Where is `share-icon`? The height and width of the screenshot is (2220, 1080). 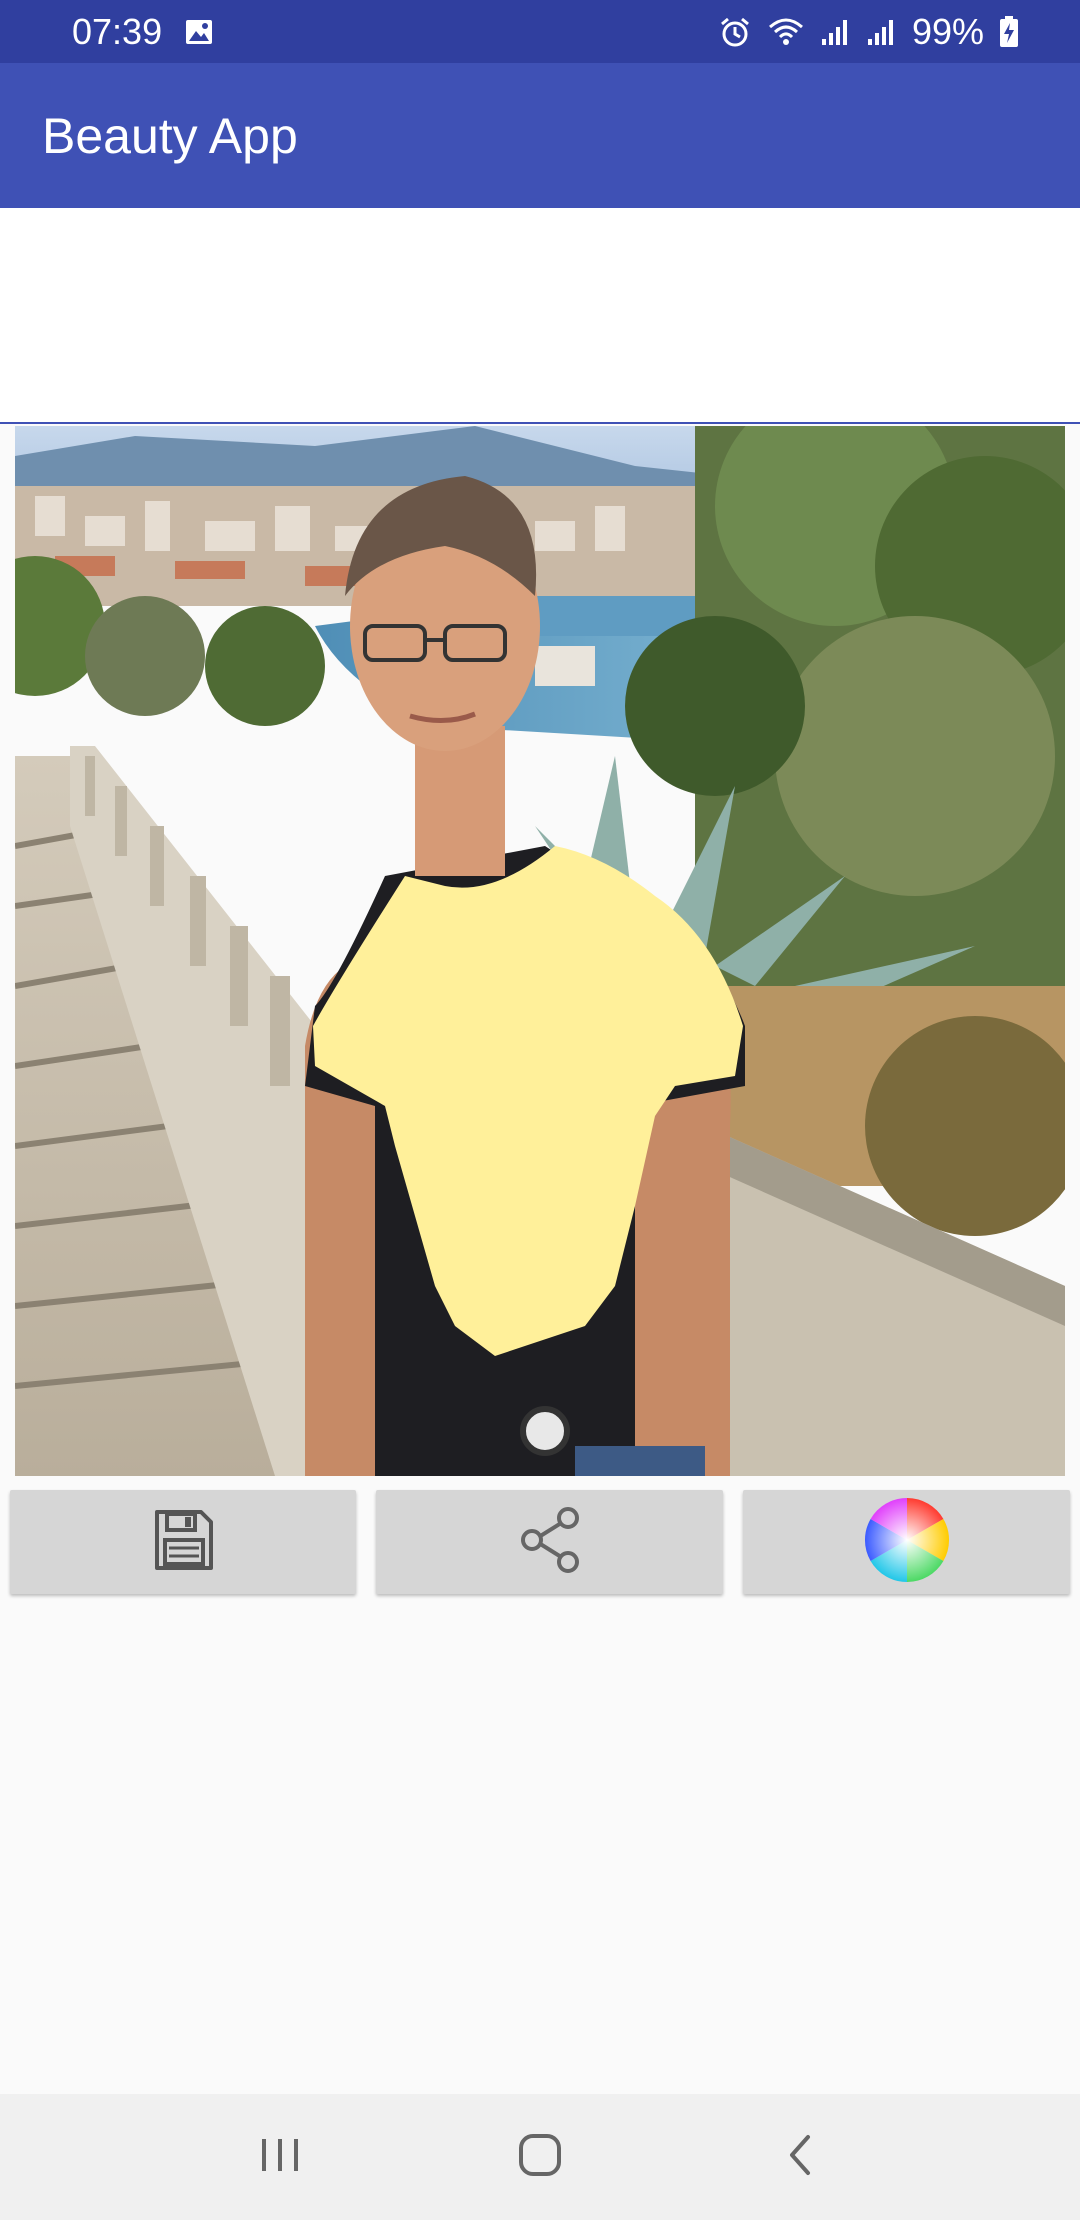 share-icon is located at coordinates (550, 1542).